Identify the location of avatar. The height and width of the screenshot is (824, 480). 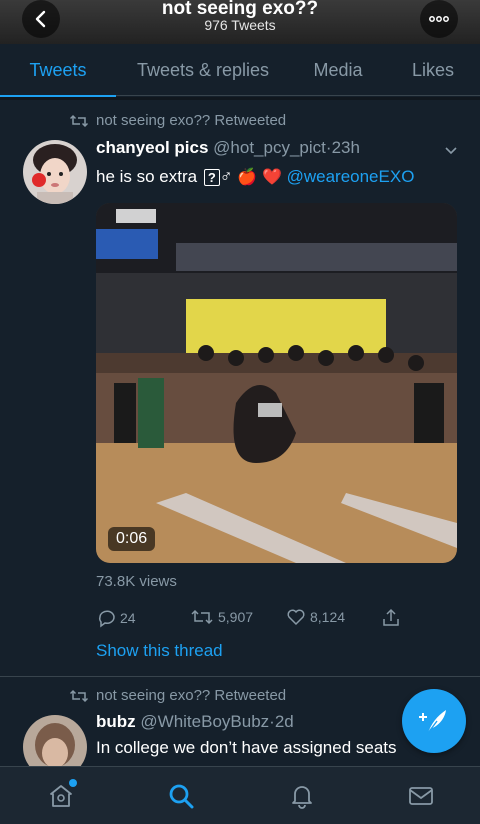
(55, 172).